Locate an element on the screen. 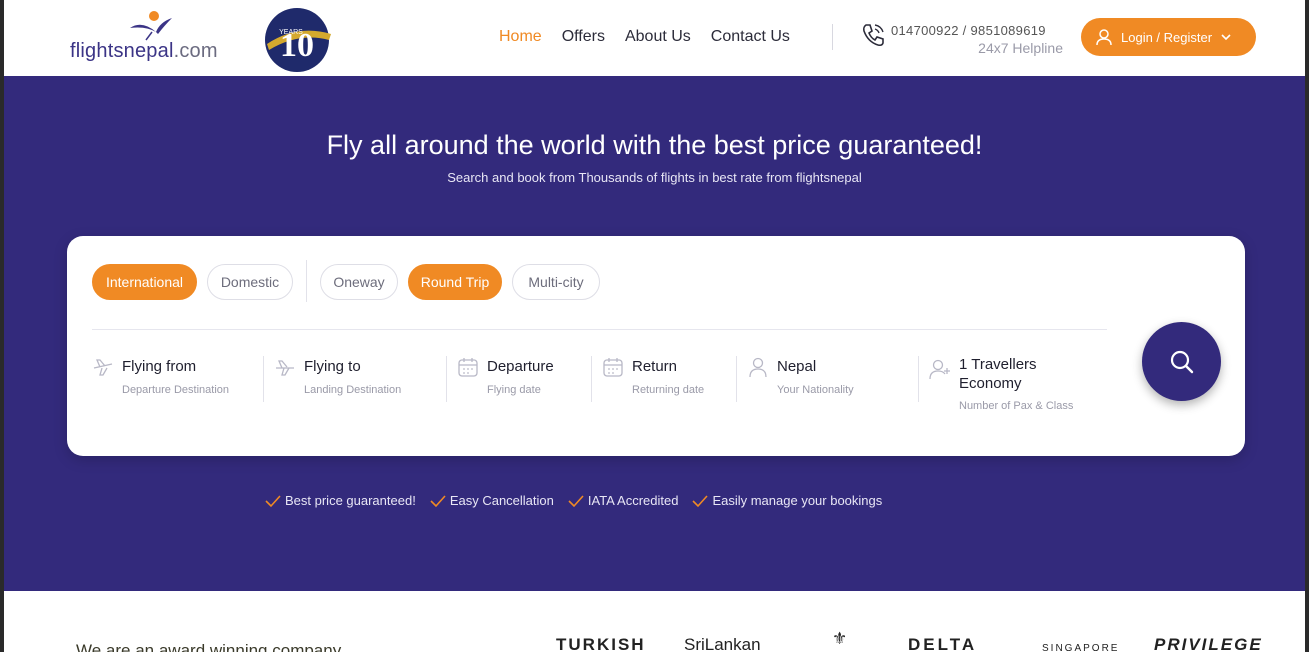  return-date-field: Return Returning date is located at coordinates (667, 384).